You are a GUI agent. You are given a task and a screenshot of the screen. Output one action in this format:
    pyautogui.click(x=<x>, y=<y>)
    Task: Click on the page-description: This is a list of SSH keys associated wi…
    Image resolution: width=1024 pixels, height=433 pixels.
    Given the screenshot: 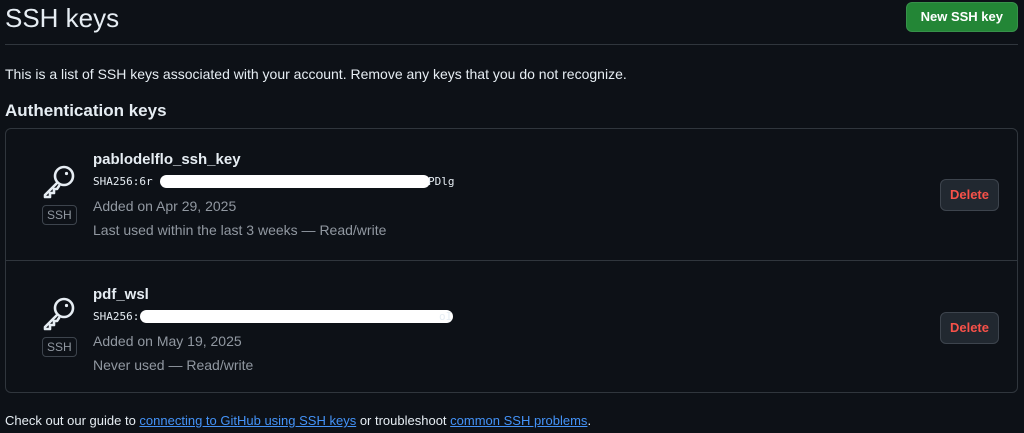 What is the action you would take?
    pyautogui.click(x=316, y=74)
    